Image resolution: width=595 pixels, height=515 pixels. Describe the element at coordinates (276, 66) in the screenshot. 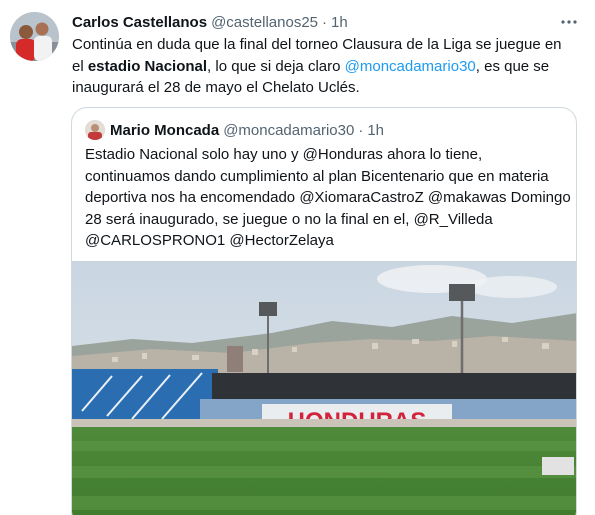

I see `tweet-text-part: , lo que si deja claro` at that location.